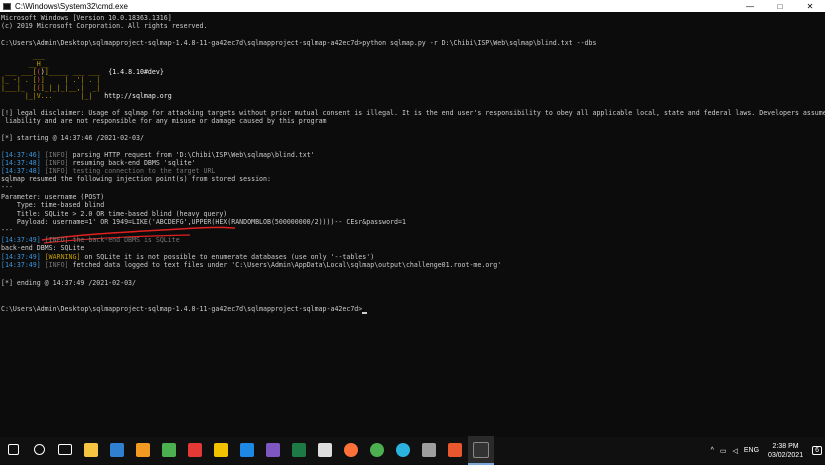 This screenshot has height=465, width=825. Describe the element at coordinates (325, 449) in the screenshot. I see `app-file-icon` at that location.